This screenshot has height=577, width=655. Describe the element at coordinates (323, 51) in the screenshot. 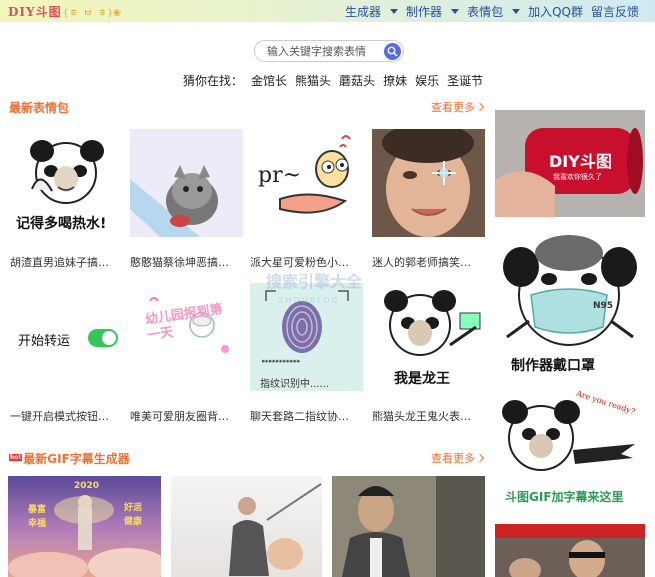

I see `search-input` at that location.